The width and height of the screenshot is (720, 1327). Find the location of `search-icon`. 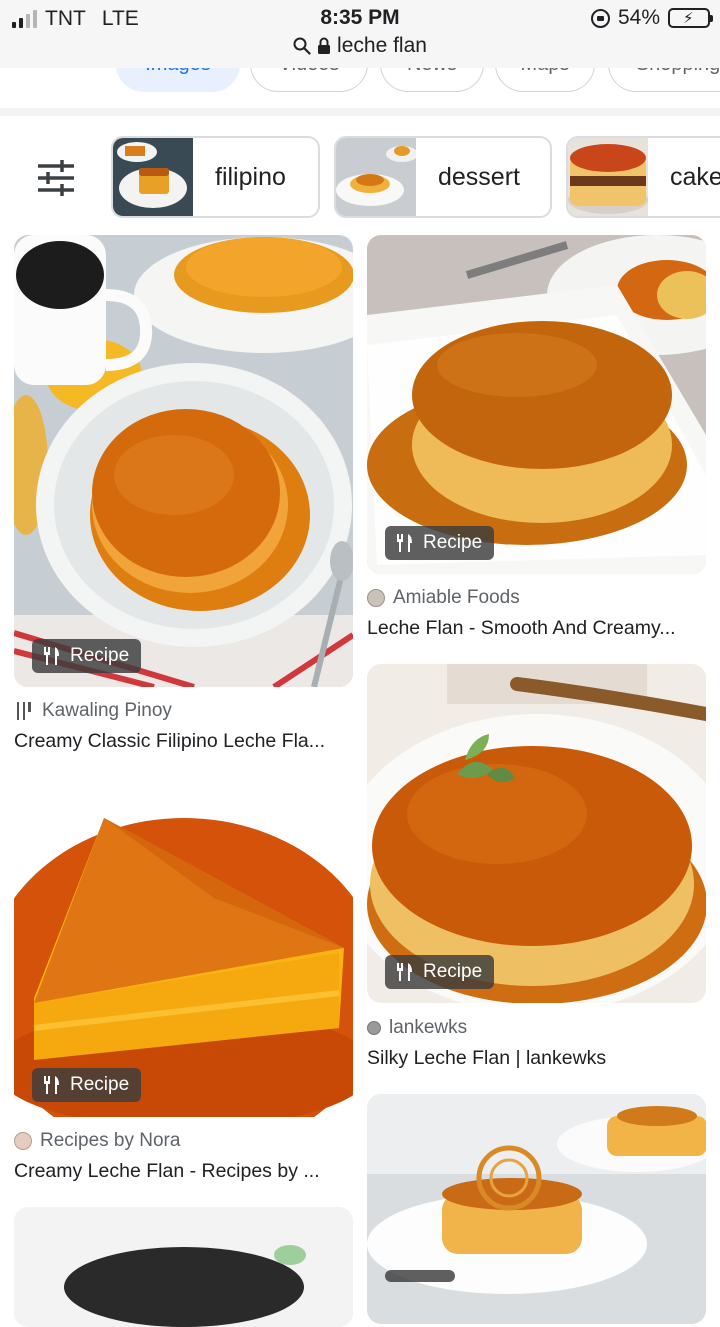

search-icon is located at coordinates (302, 46).